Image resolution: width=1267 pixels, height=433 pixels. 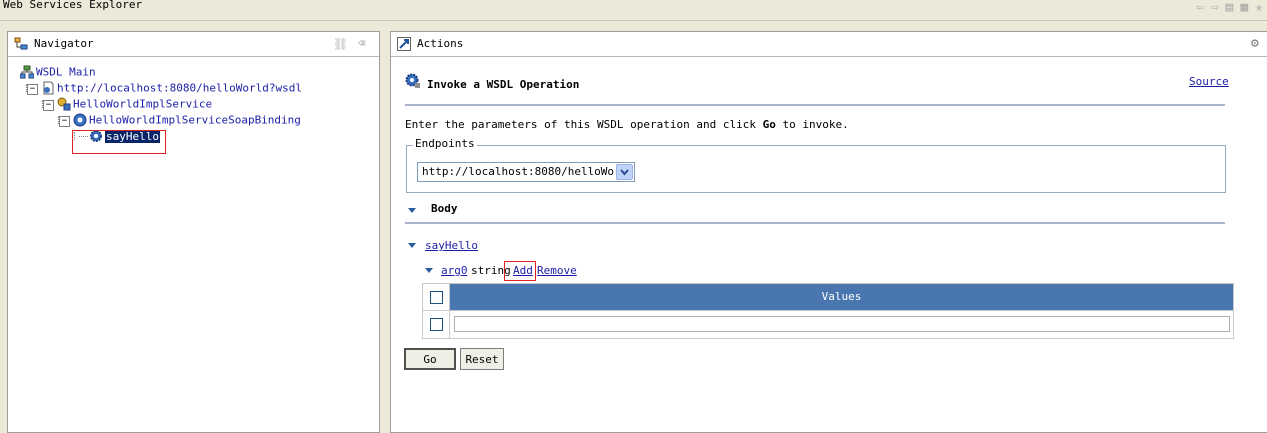 What do you see at coordinates (412, 210) in the screenshot?
I see `body-collapse-icon` at bounding box center [412, 210].